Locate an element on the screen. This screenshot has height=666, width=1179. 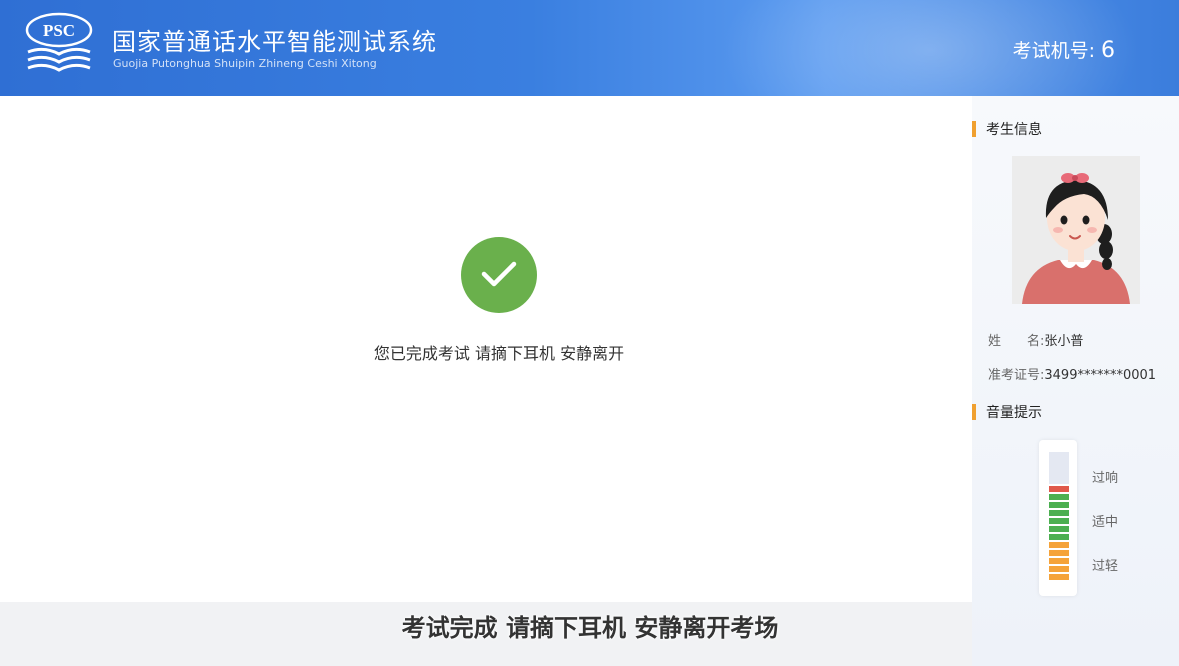
volume-meter is located at coordinates (1058, 518).